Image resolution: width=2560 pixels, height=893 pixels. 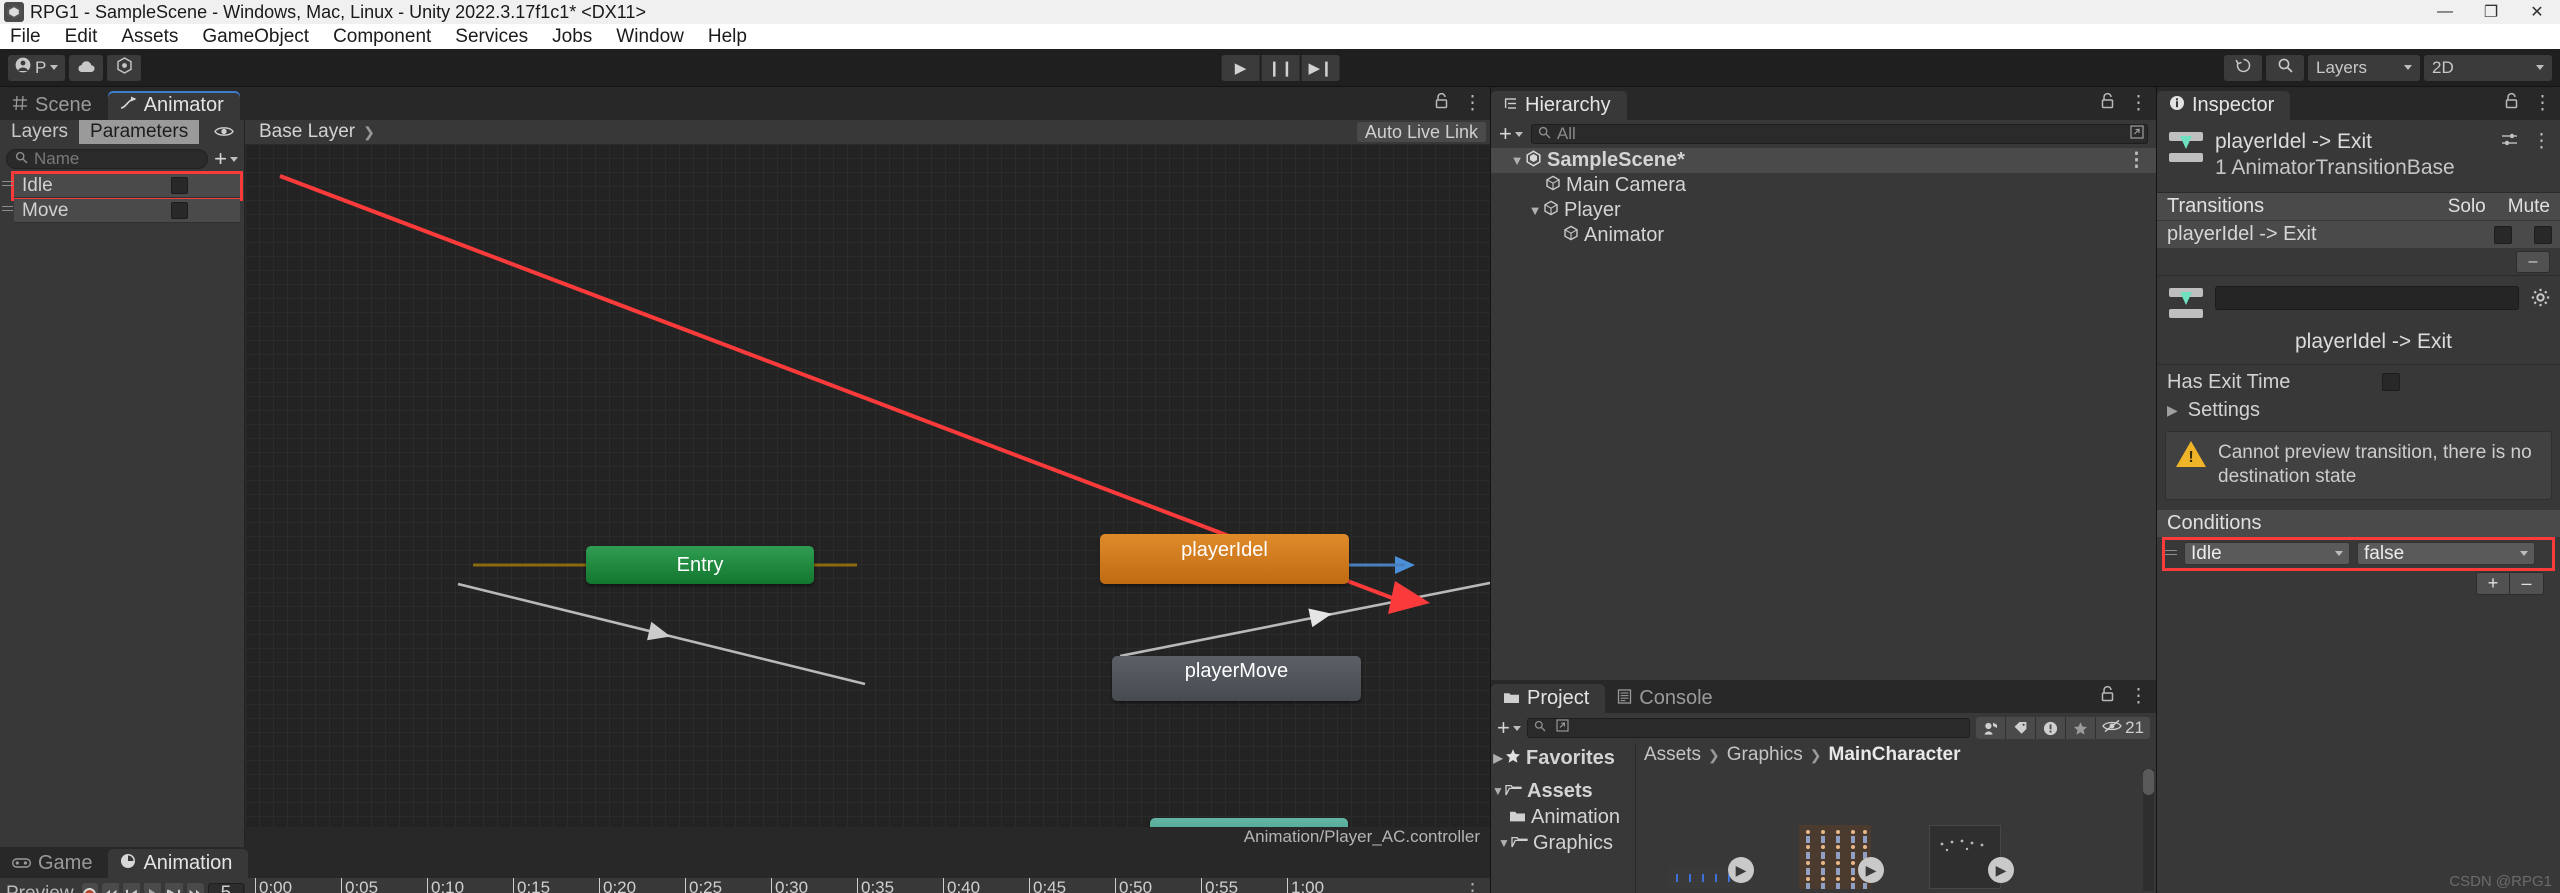 What do you see at coordinates (1563, 758) in the screenshot?
I see `project-tree-item-favorites: ▶ Favorites` at bounding box center [1563, 758].